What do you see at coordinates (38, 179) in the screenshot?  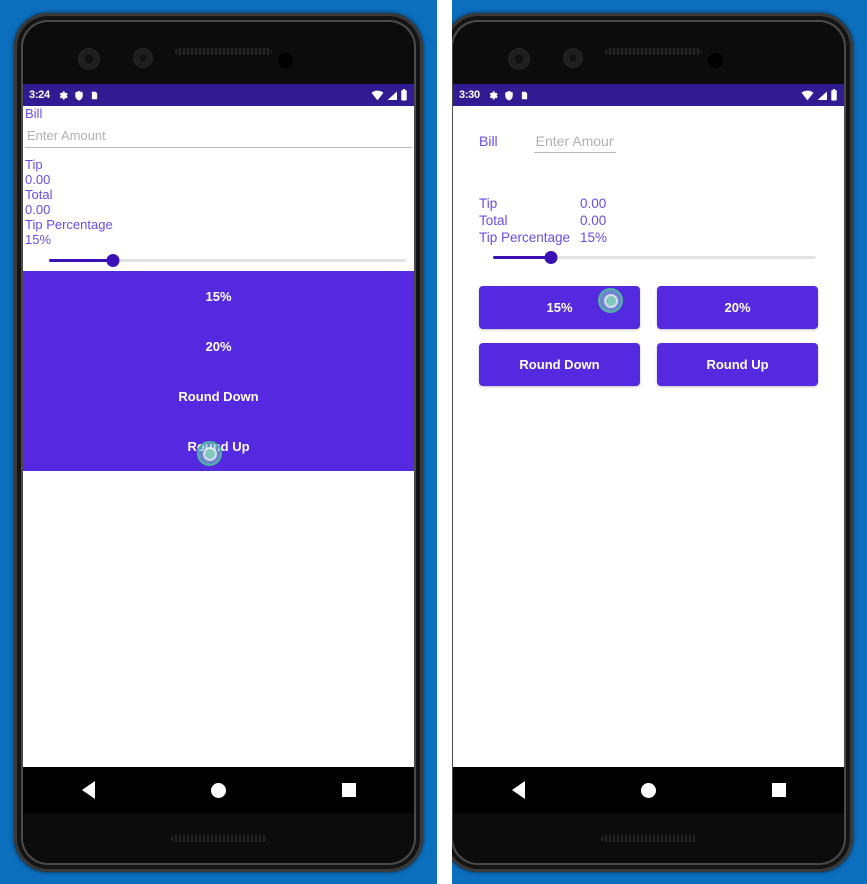 I see `tip-value-left: 0.00` at bounding box center [38, 179].